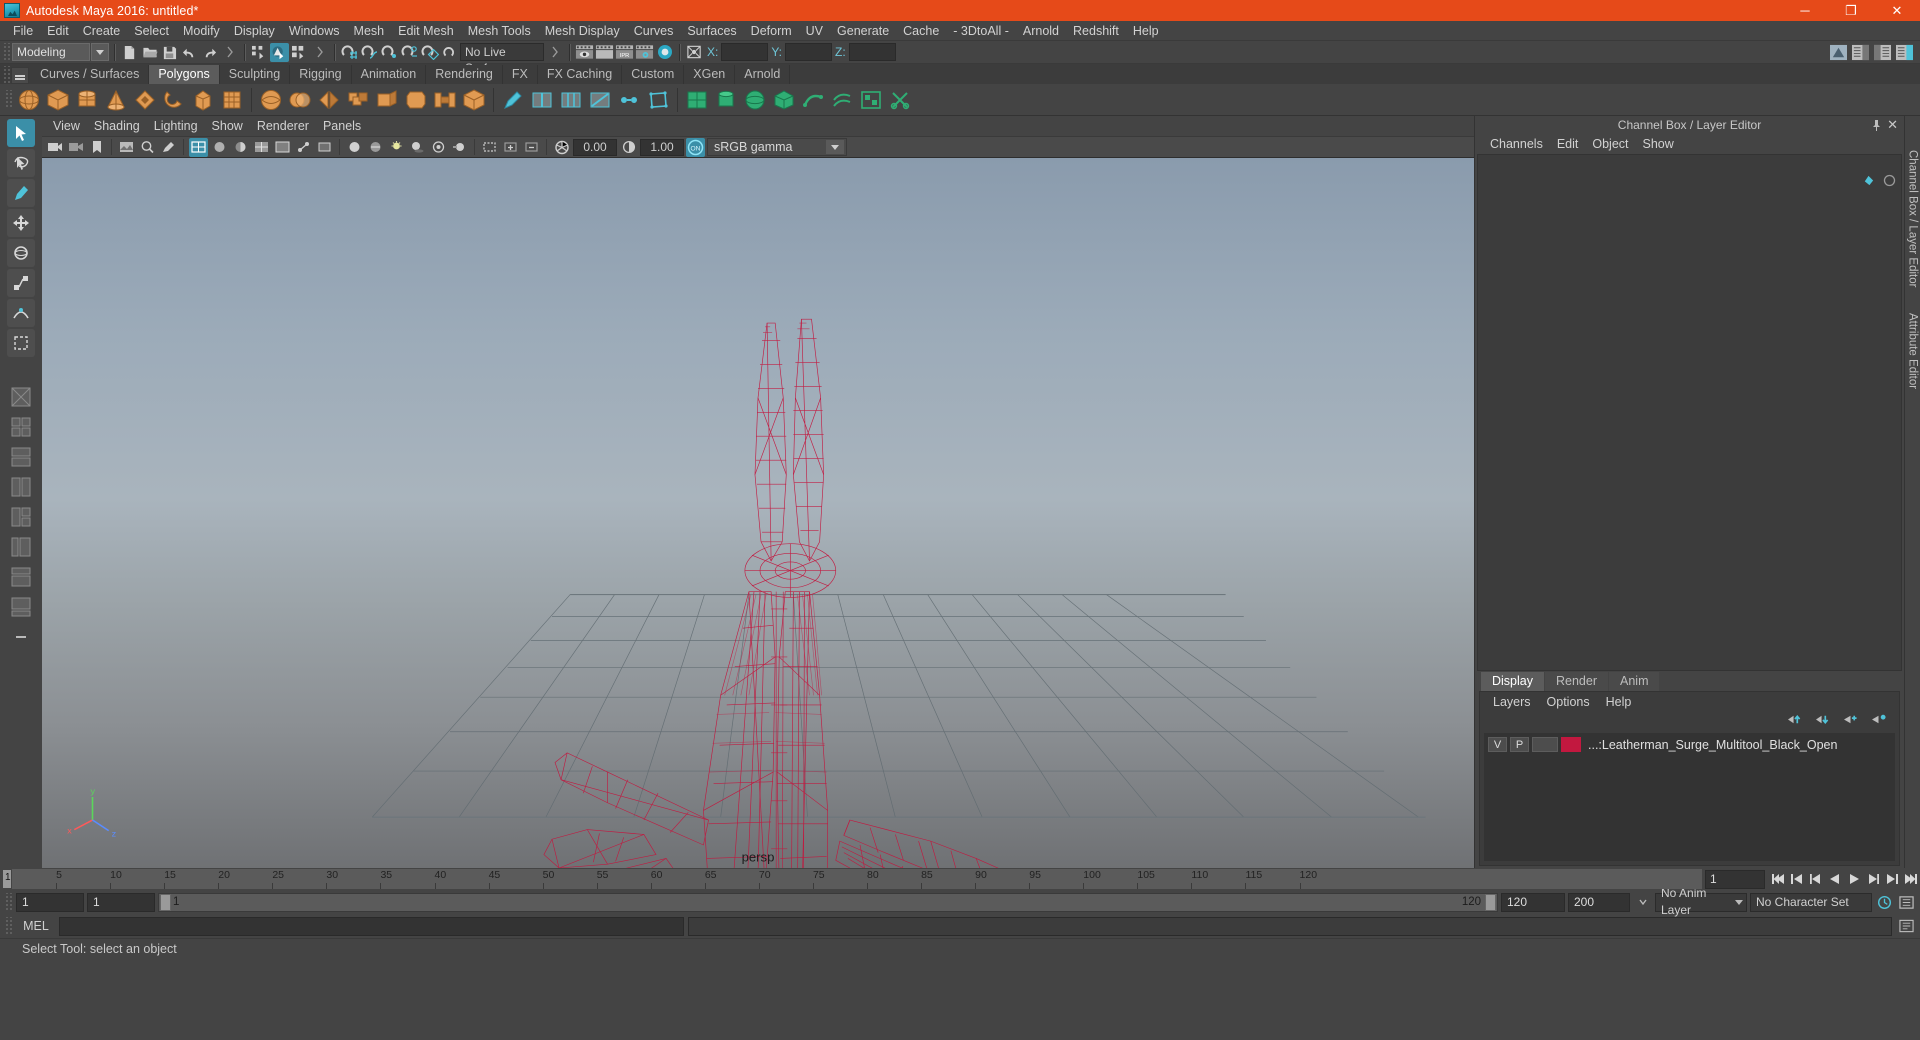 The width and height of the screenshot is (1920, 1040). Describe the element at coordinates (21, 397) in the screenshot. I see `single-perspective-view-layout` at that location.